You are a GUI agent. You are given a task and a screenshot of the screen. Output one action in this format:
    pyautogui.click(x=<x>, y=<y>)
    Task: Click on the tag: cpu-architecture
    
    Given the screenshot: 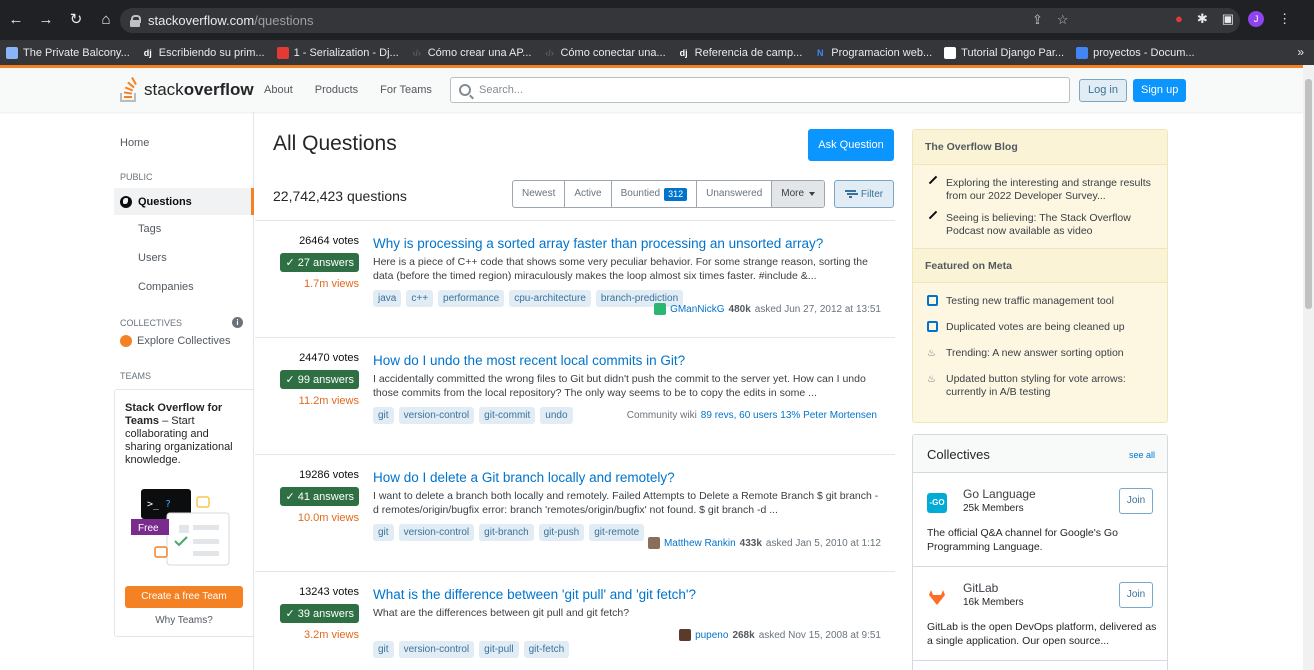 What is the action you would take?
    pyautogui.click(x=550, y=298)
    